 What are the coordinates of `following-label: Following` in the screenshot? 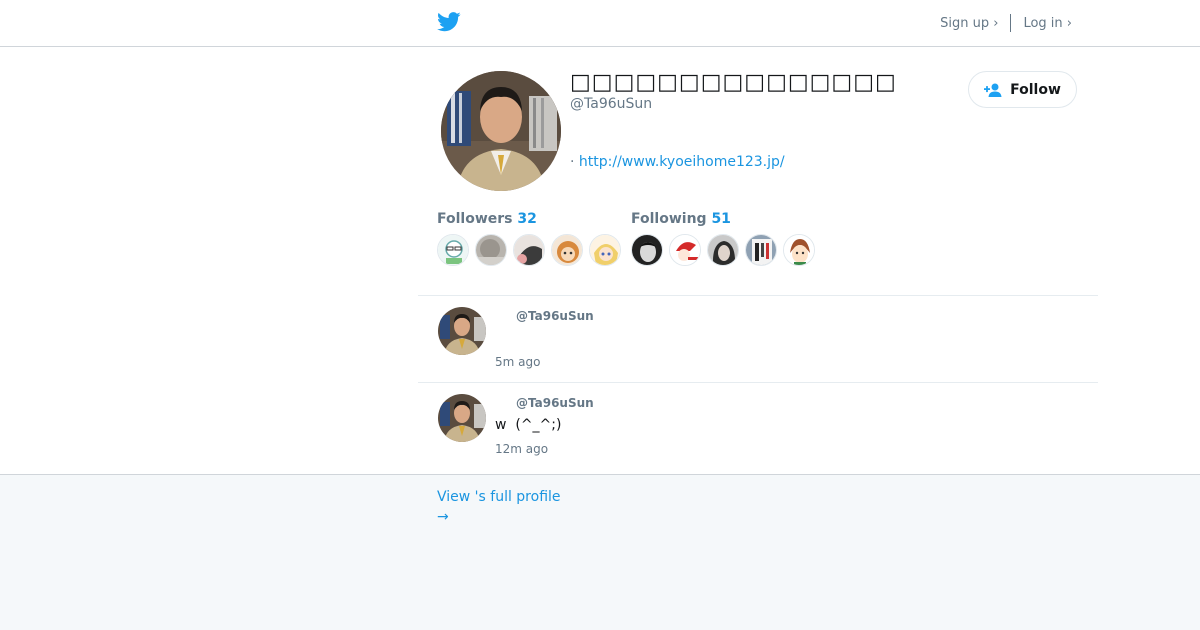 It's located at (669, 219).